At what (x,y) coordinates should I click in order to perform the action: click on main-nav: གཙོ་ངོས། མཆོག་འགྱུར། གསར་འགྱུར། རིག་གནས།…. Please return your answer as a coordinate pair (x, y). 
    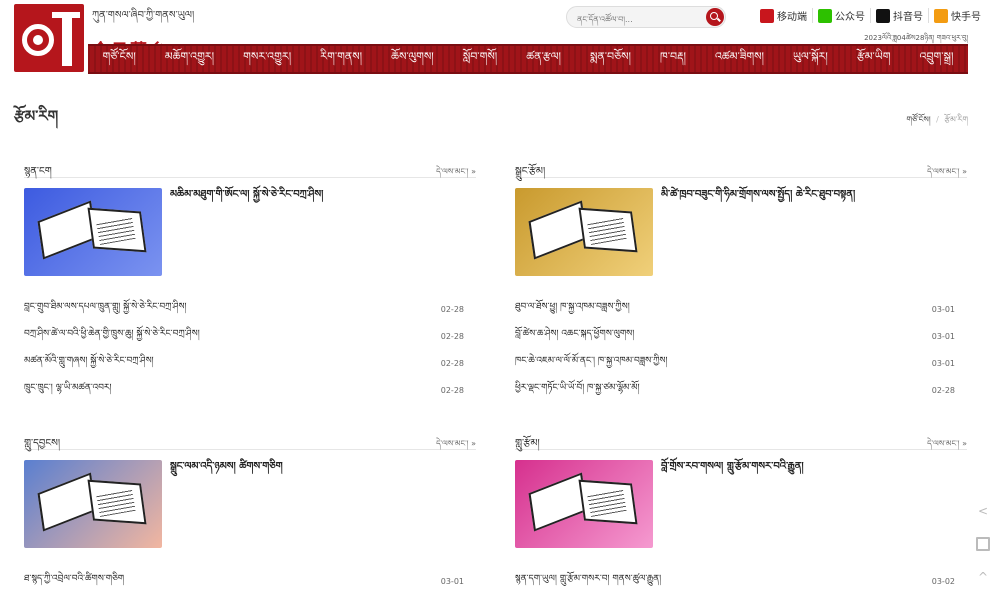
    Looking at the image, I should click on (528, 59).